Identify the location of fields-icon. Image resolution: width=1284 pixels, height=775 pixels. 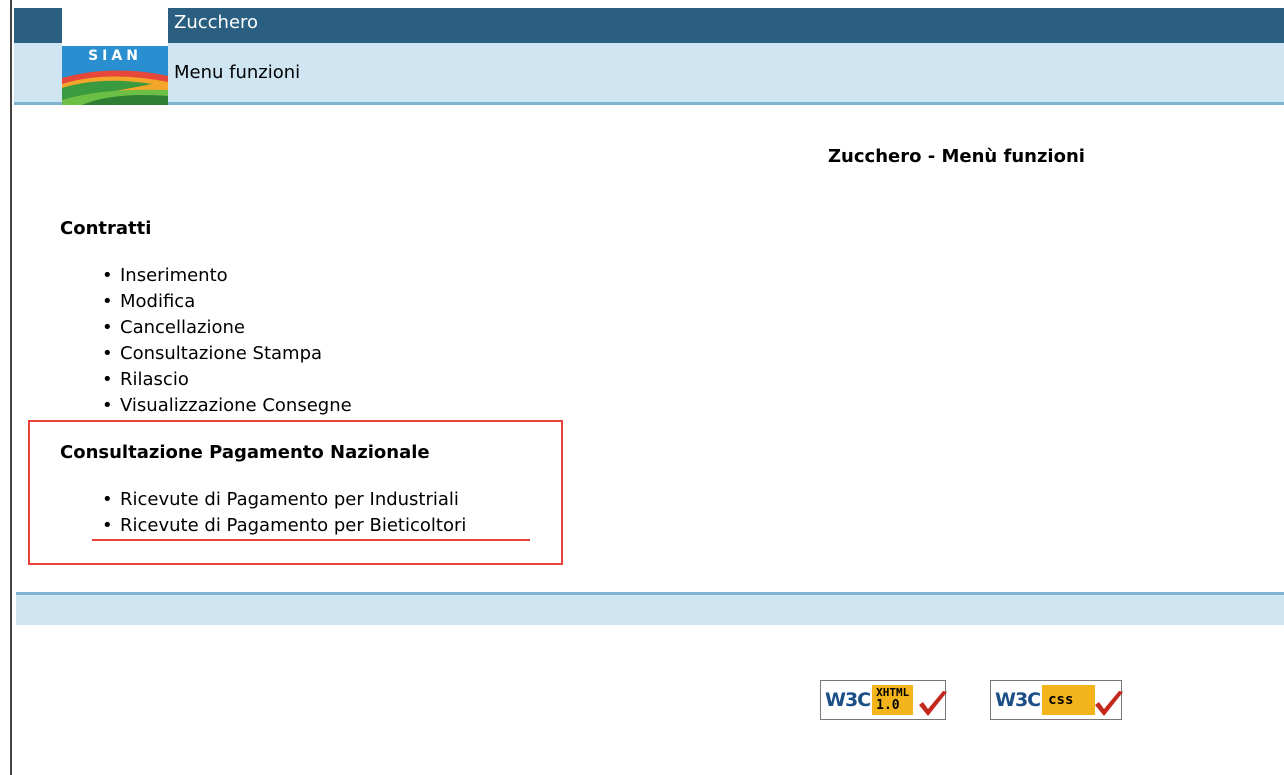
(115, 87).